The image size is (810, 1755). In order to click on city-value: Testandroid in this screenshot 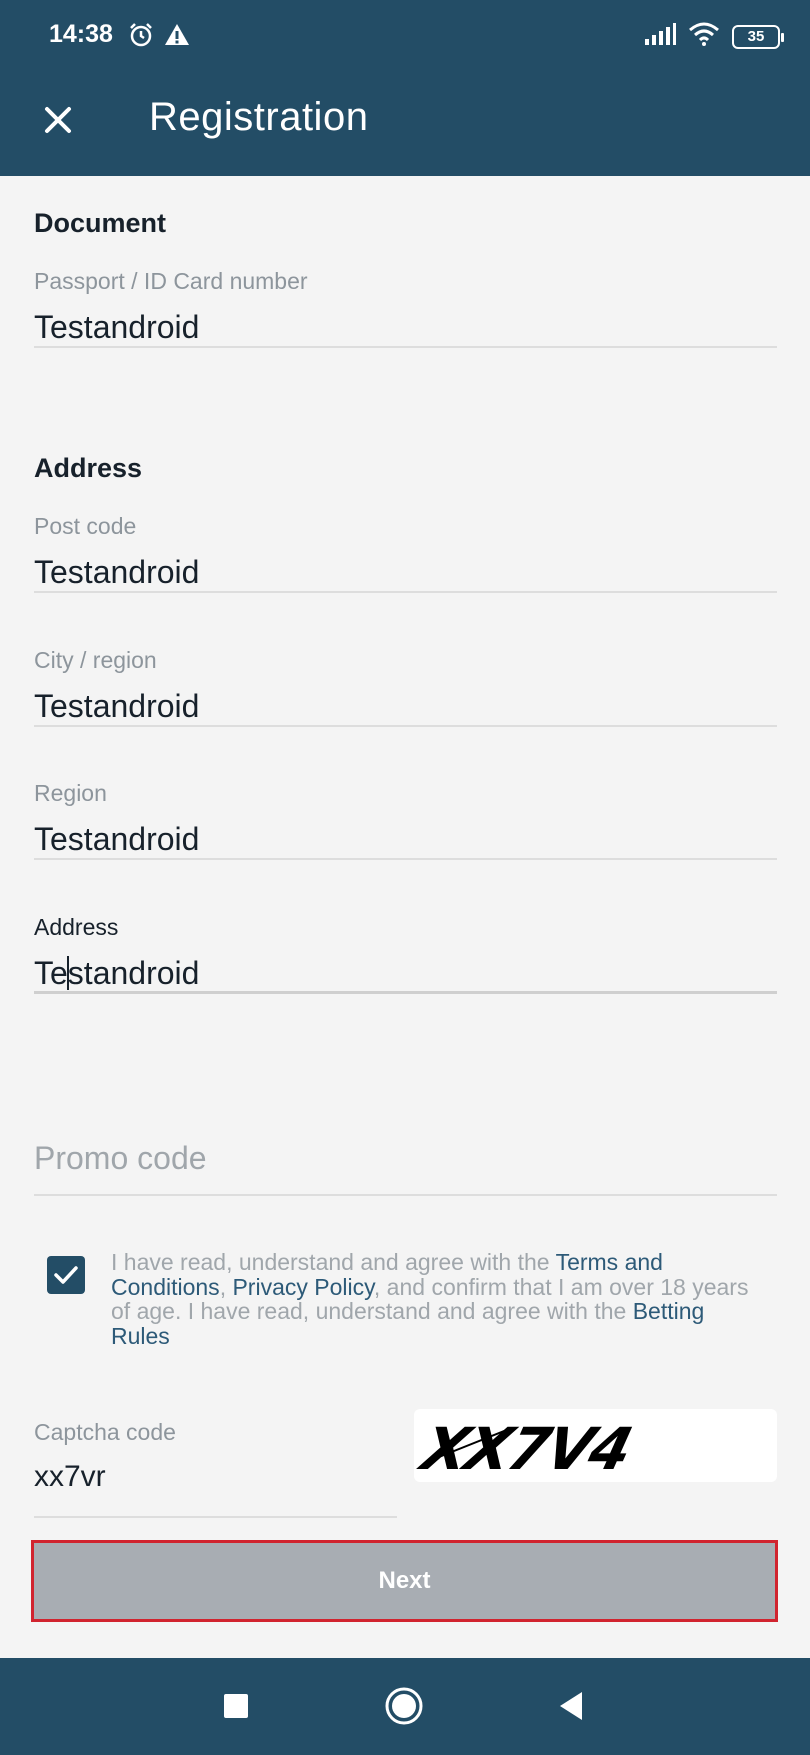, I will do `click(117, 706)`.